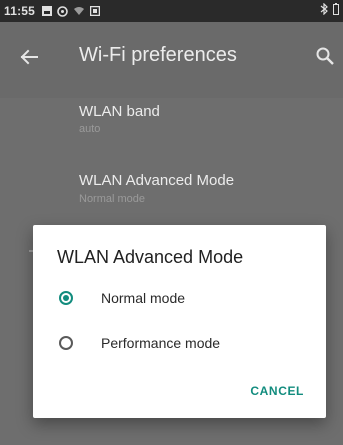  Describe the element at coordinates (112, 199) in the screenshot. I see `pref-summary: Normal mode` at that location.